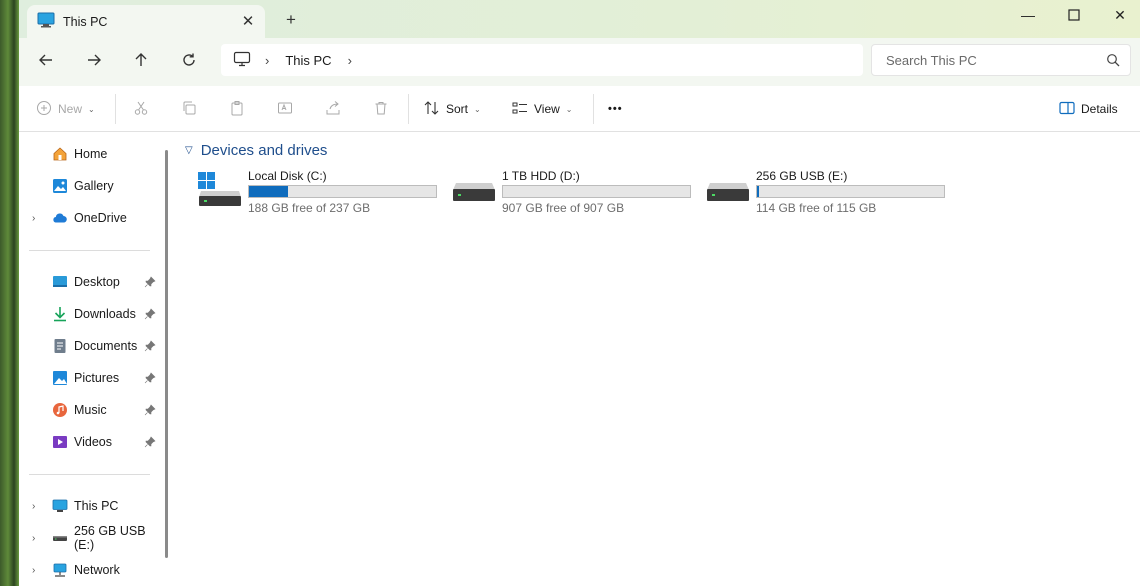 This screenshot has height=586, width=1140. I want to click on sort-button: Sort ⌄, so click(452, 109).